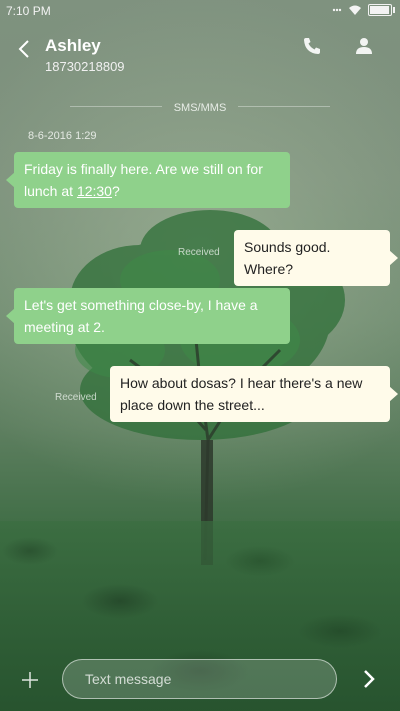 The image size is (400, 711). Describe the element at coordinates (312, 46) in the screenshot. I see `phone-icon` at that location.